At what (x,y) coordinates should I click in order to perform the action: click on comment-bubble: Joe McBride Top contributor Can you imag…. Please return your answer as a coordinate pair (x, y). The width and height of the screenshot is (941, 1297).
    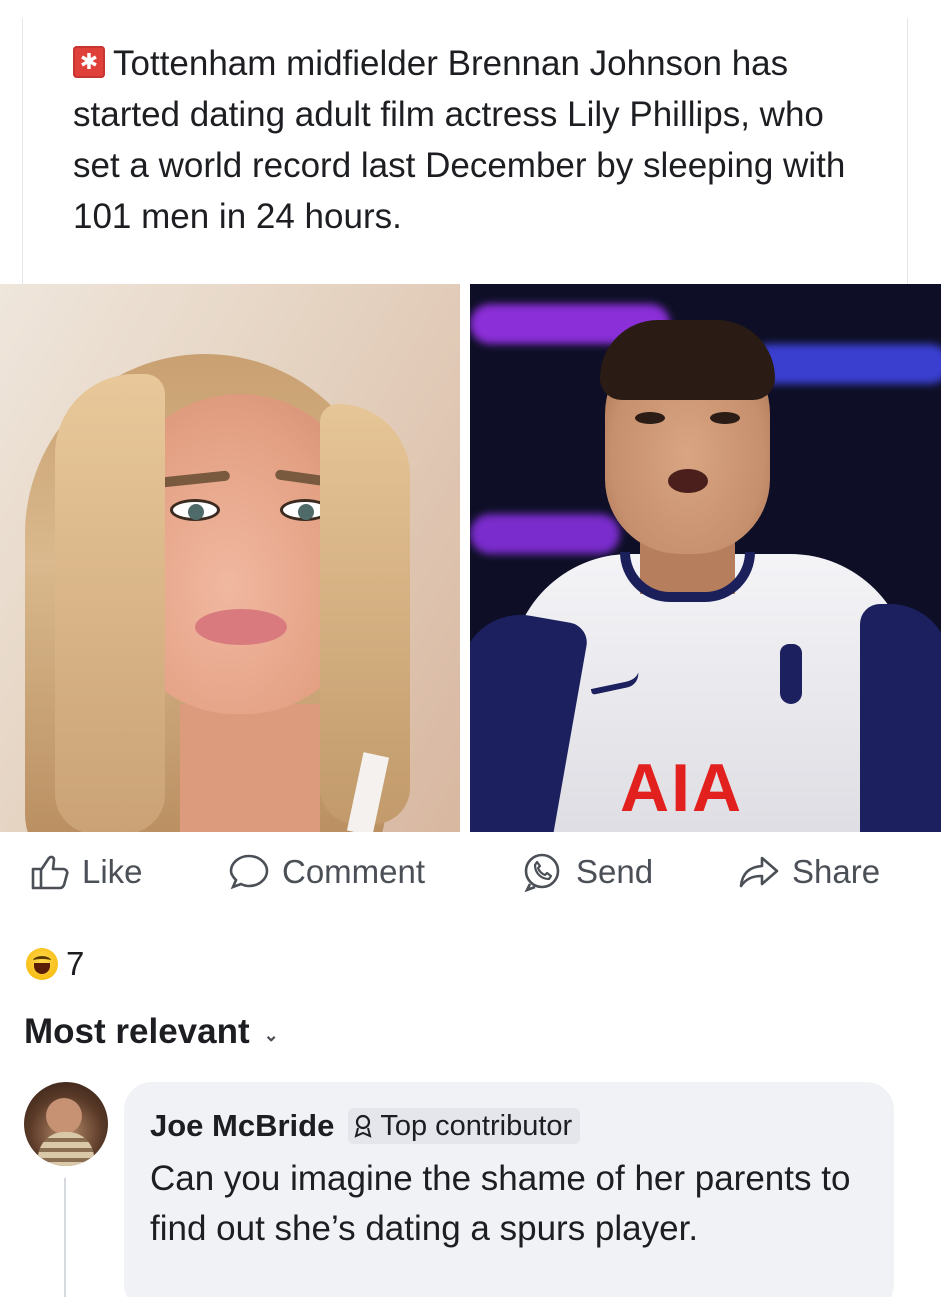
    Looking at the image, I should click on (509, 1189).